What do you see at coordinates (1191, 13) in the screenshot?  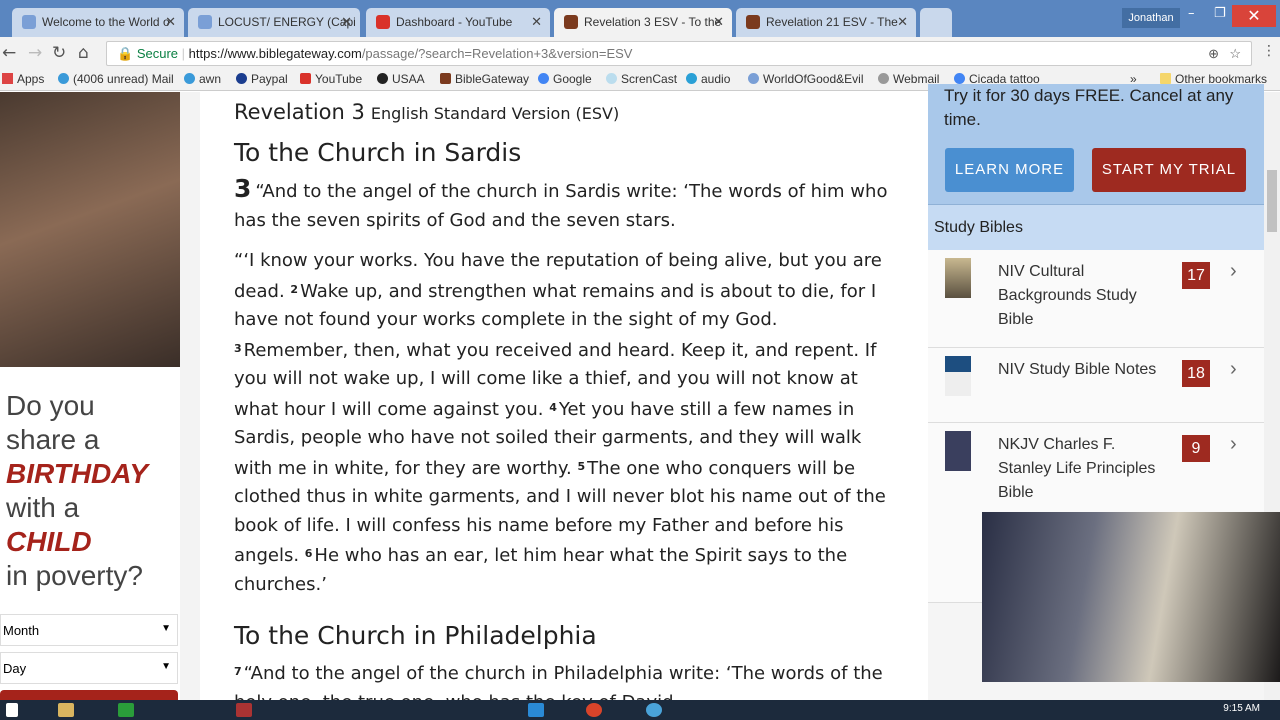 I see `minimize-icon: –` at bounding box center [1191, 13].